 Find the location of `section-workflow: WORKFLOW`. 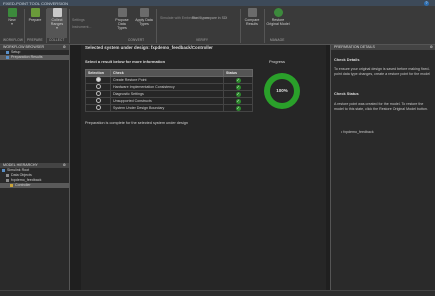

section-workflow: WORKFLOW is located at coordinates (13, 40).